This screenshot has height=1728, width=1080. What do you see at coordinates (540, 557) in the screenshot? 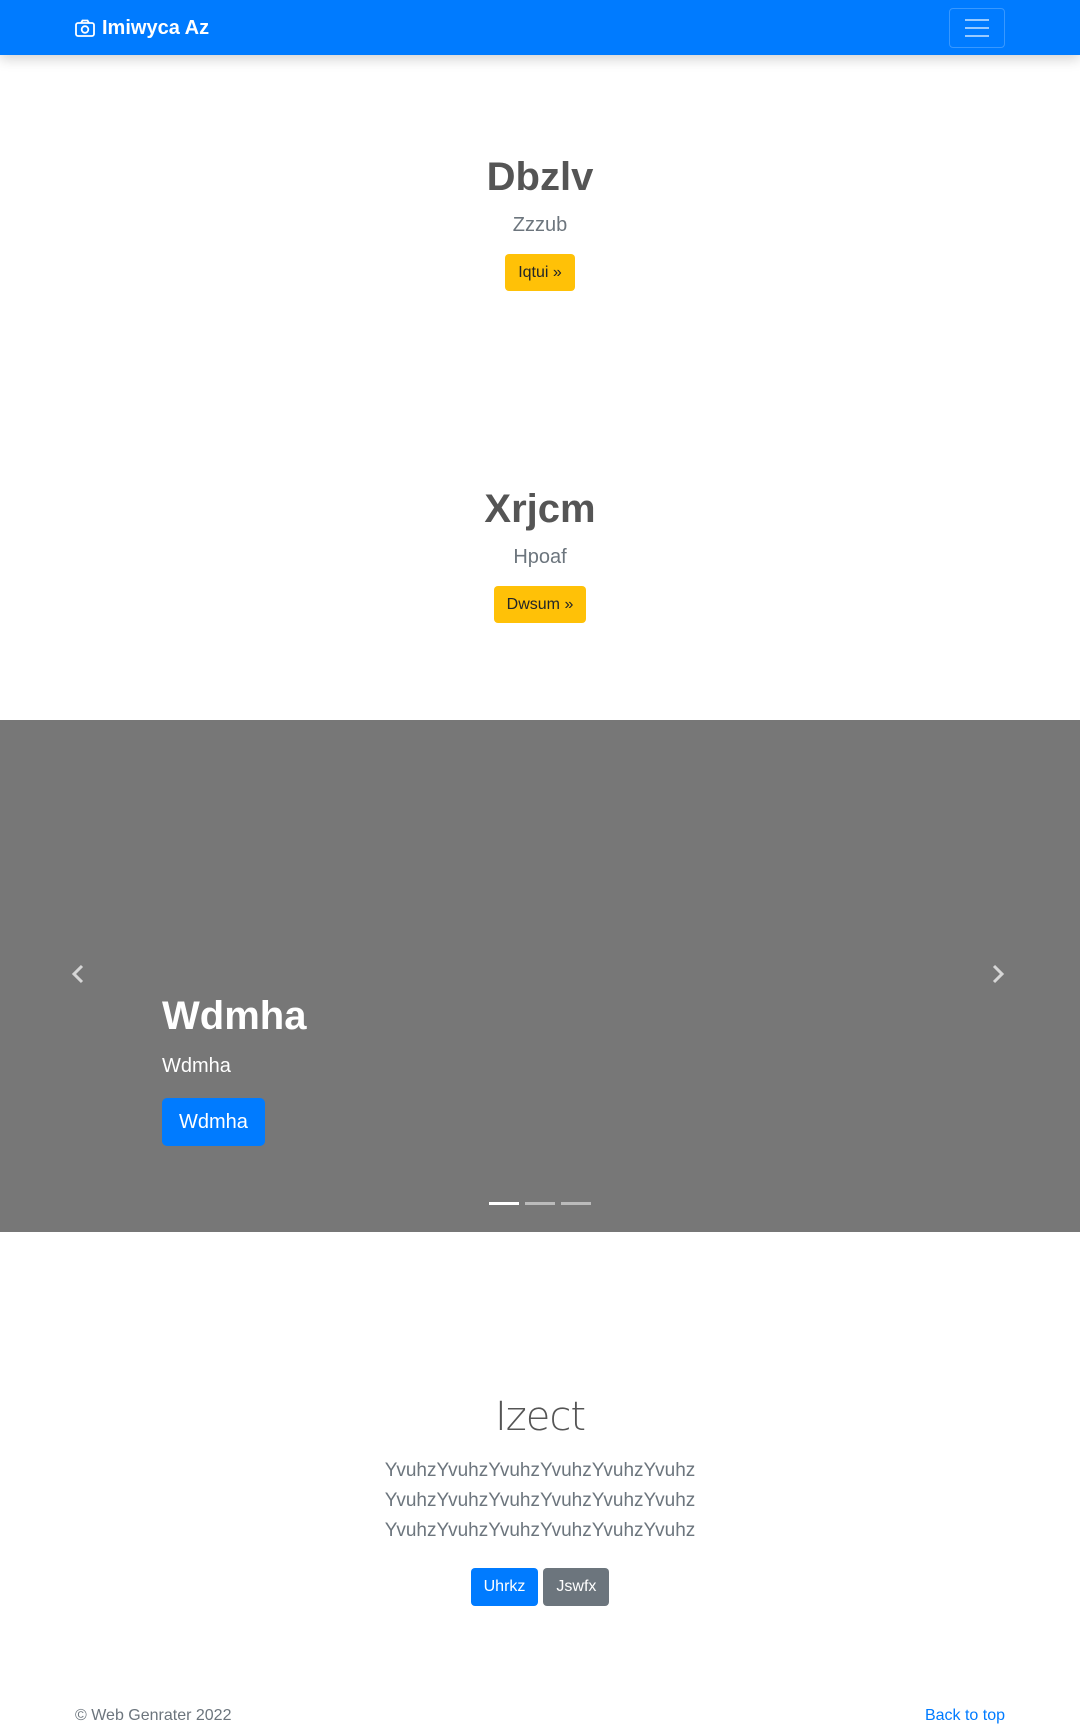
I see `hero-subtitle: Hpoaf` at bounding box center [540, 557].